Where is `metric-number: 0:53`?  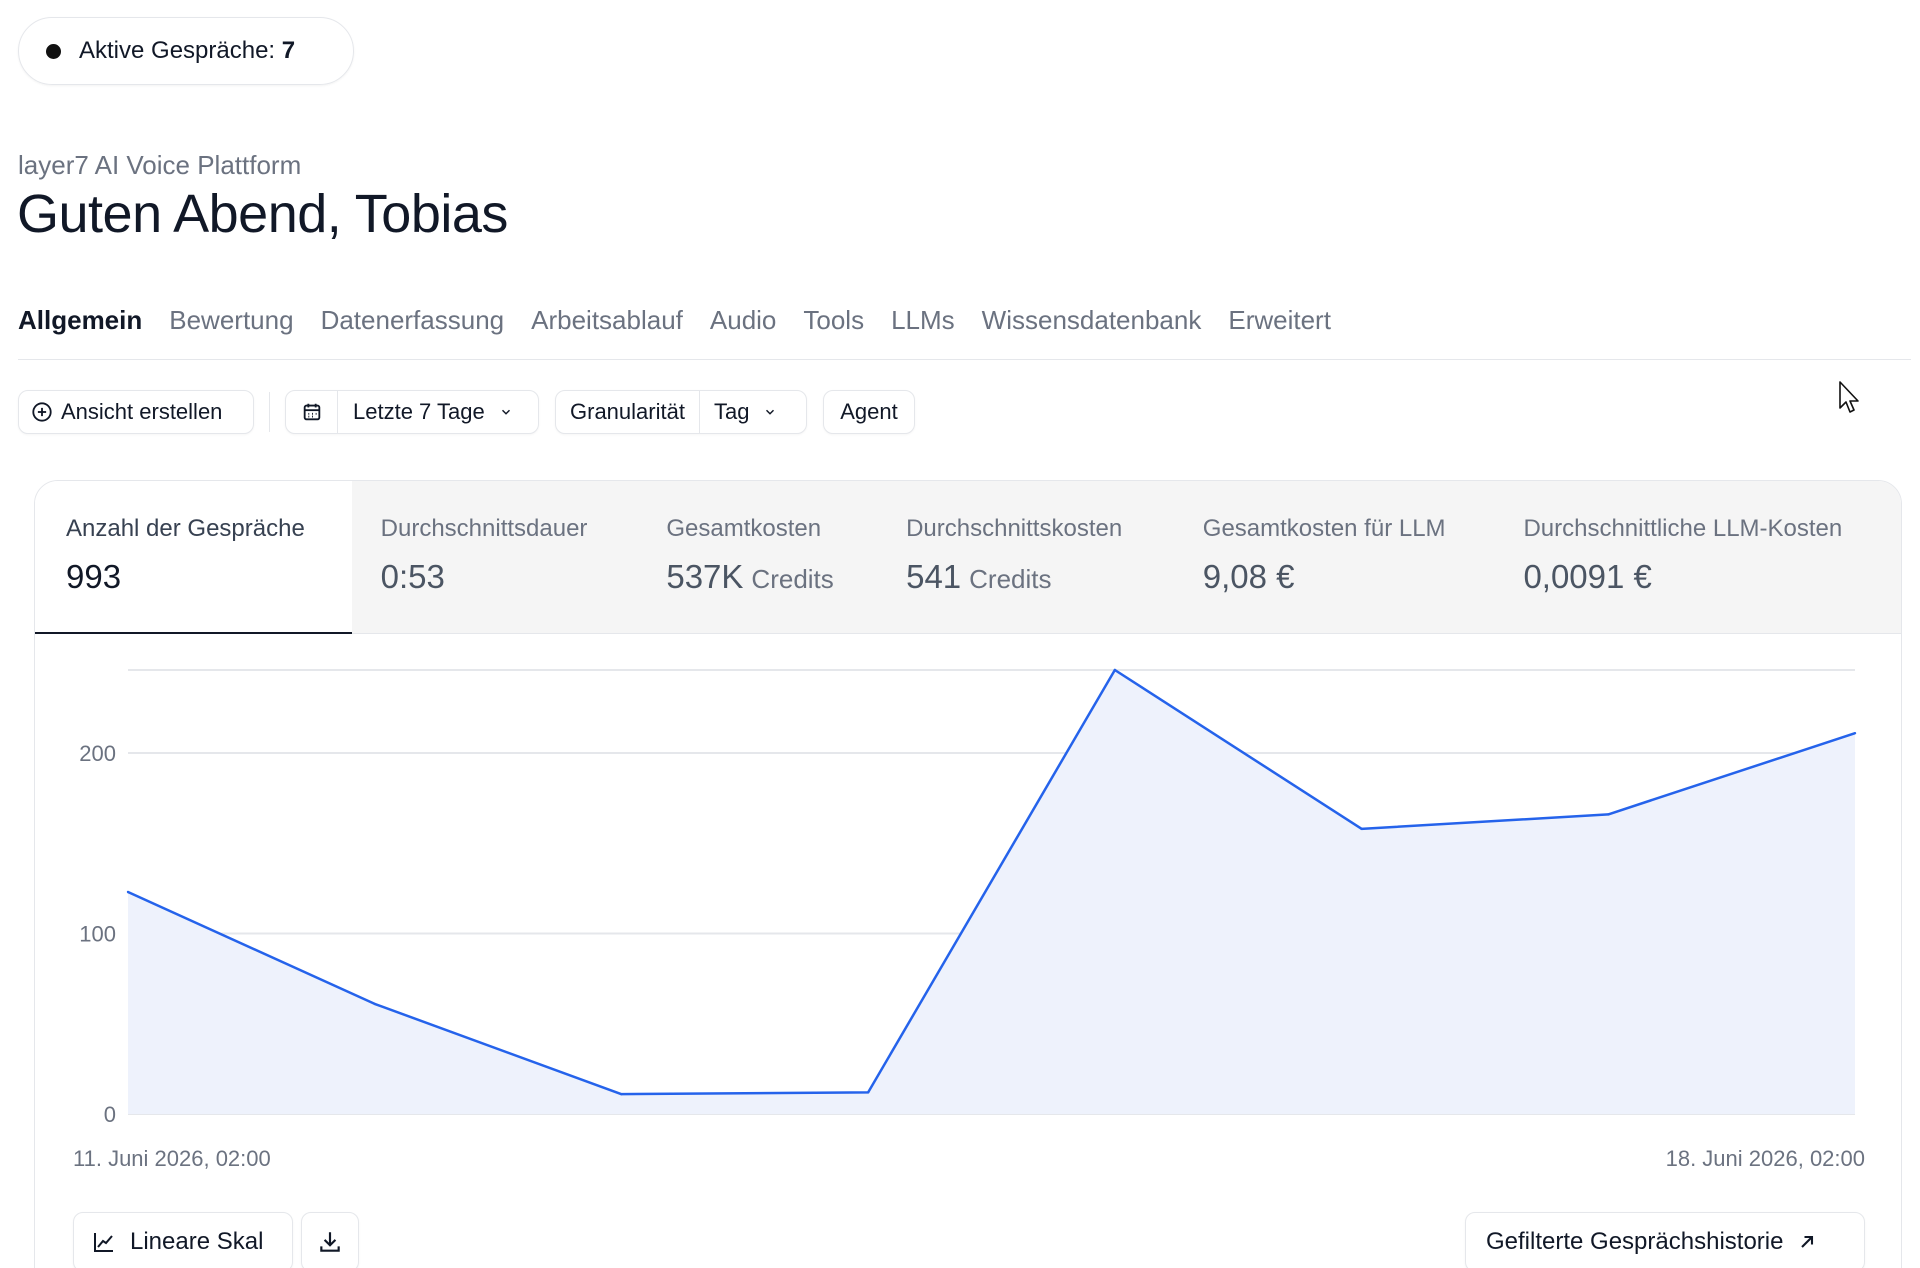
metric-number: 0:53 is located at coordinates (412, 576).